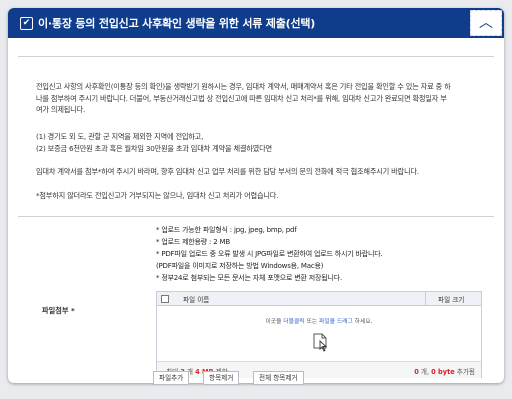 The height and width of the screenshot is (399, 512). Describe the element at coordinates (425, 372) in the screenshot. I see `added-text: 개,` at that location.